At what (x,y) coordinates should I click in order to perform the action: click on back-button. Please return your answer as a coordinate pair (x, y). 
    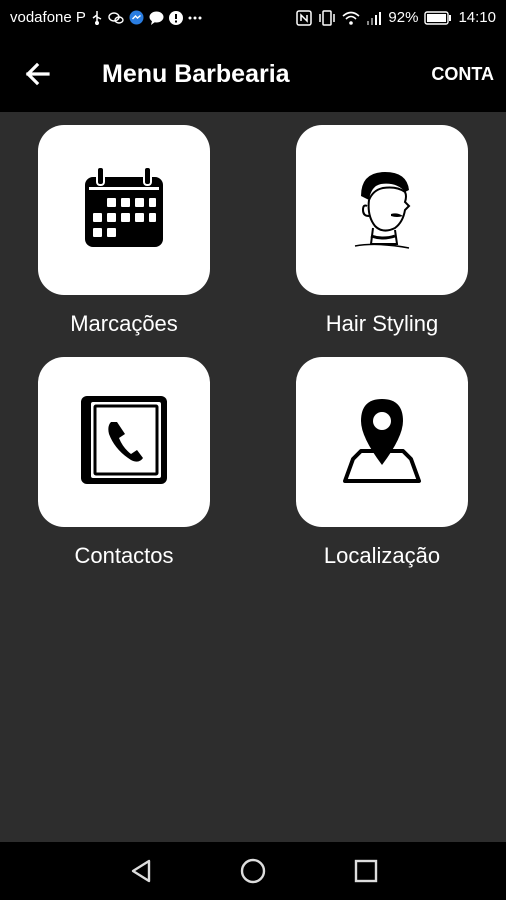
    Looking at the image, I should click on (38, 74).